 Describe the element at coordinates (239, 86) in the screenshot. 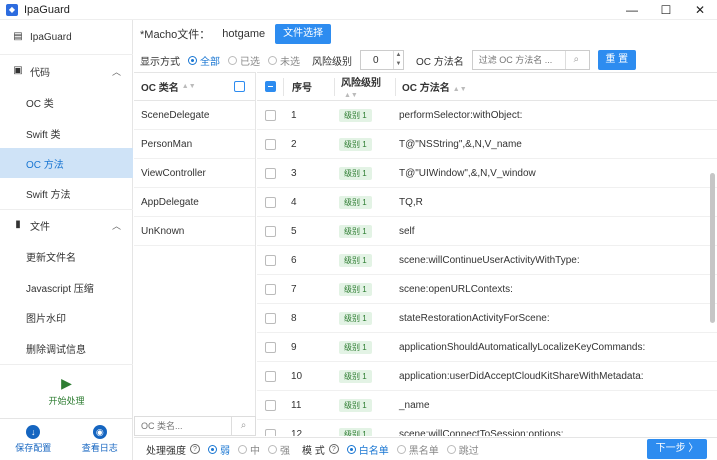

I see `select-all-classes-checkbox` at that location.